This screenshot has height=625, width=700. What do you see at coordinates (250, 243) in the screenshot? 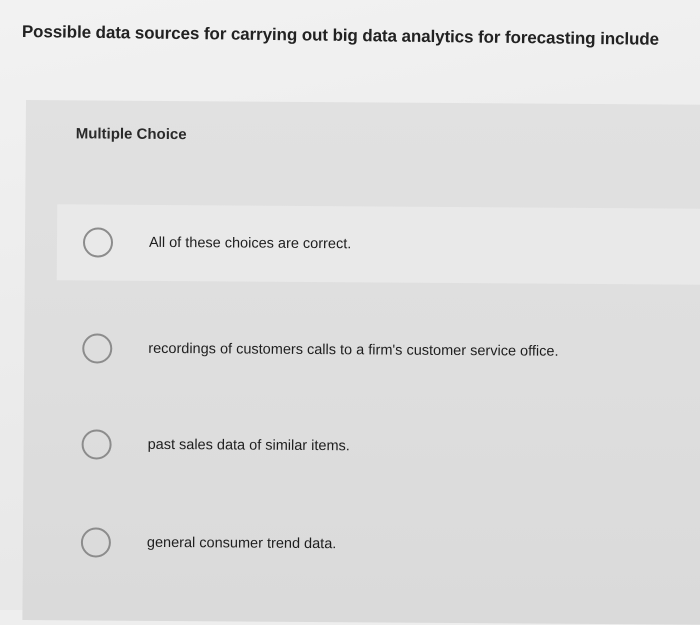
I see `answer-option-label: All of these choices are correct.` at bounding box center [250, 243].